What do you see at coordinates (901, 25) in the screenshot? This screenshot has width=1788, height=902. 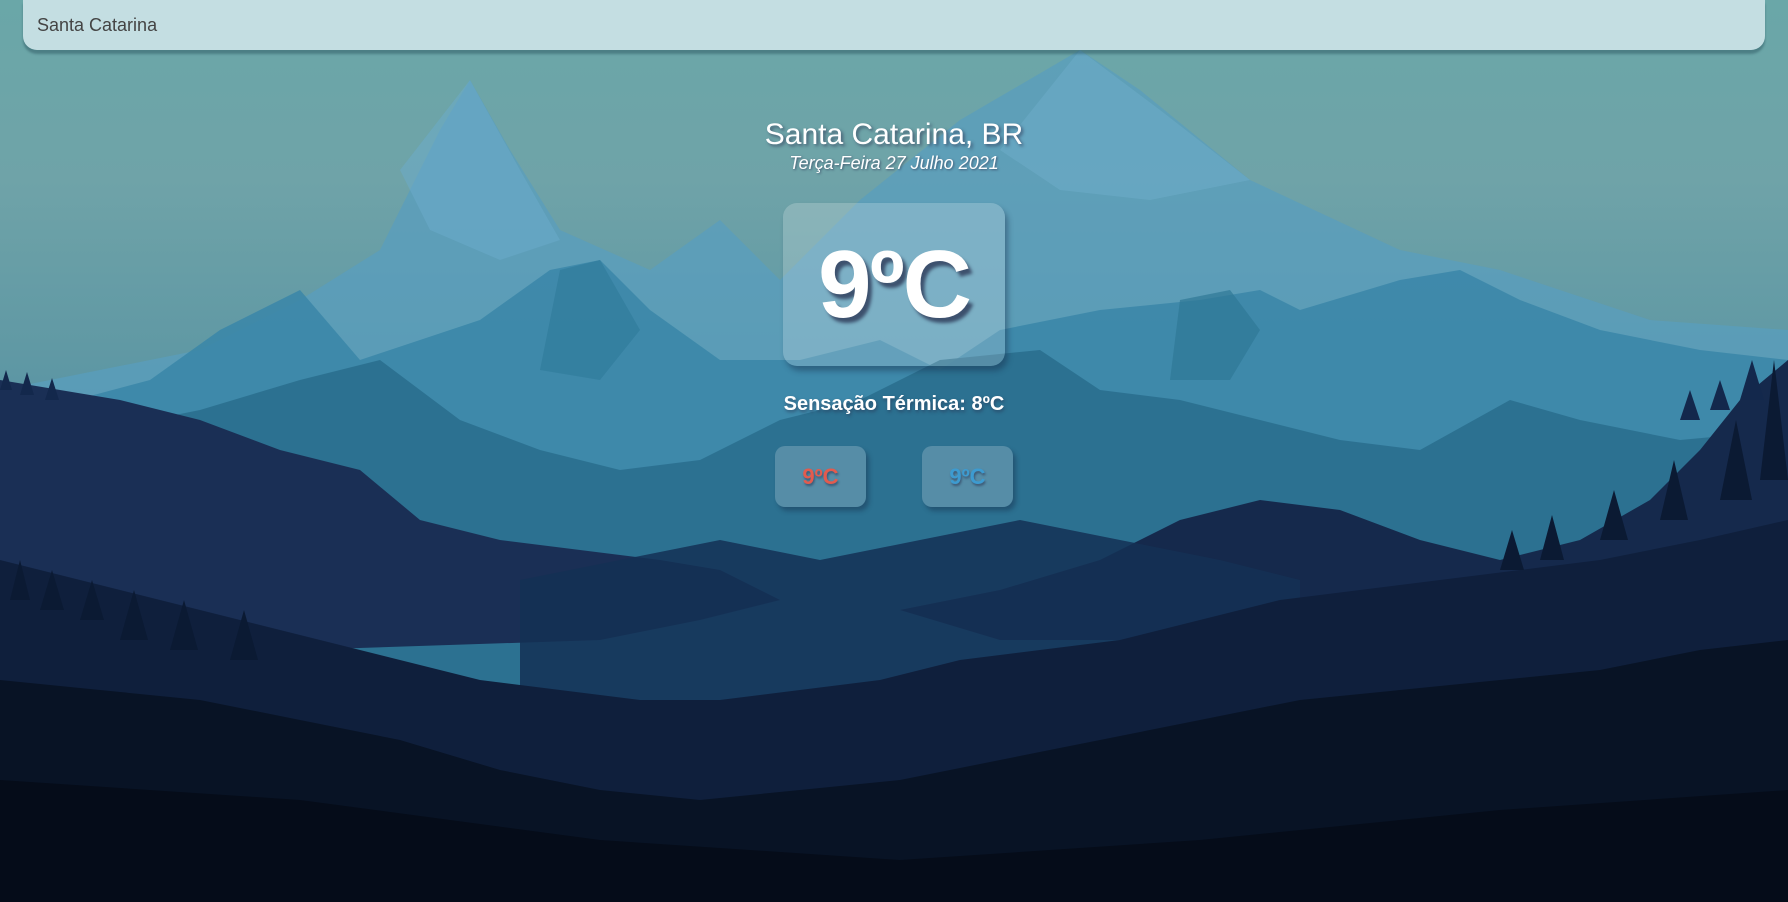 I see `search-input` at bounding box center [901, 25].